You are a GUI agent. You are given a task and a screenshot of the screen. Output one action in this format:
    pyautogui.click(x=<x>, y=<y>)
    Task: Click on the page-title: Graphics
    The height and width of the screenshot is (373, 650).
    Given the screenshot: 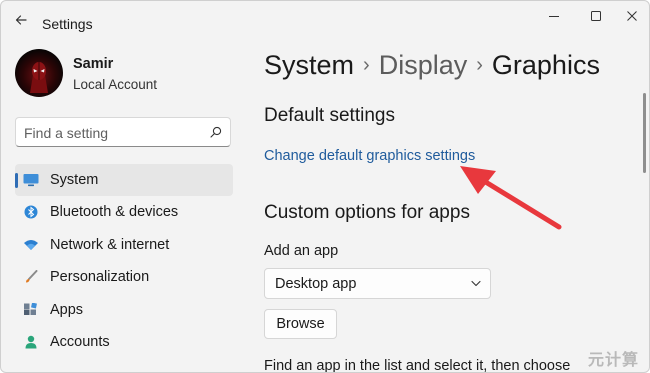 What is the action you would take?
    pyautogui.click(x=545, y=65)
    